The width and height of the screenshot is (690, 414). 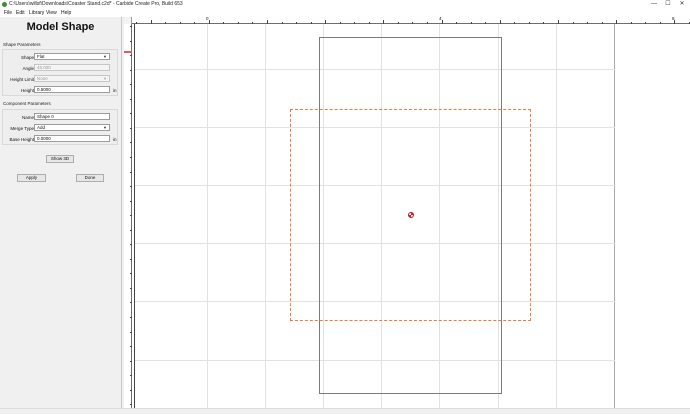 What do you see at coordinates (128, 216) in the screenshot?
I see `vertical-ruler` at bounding box center [128, 216].